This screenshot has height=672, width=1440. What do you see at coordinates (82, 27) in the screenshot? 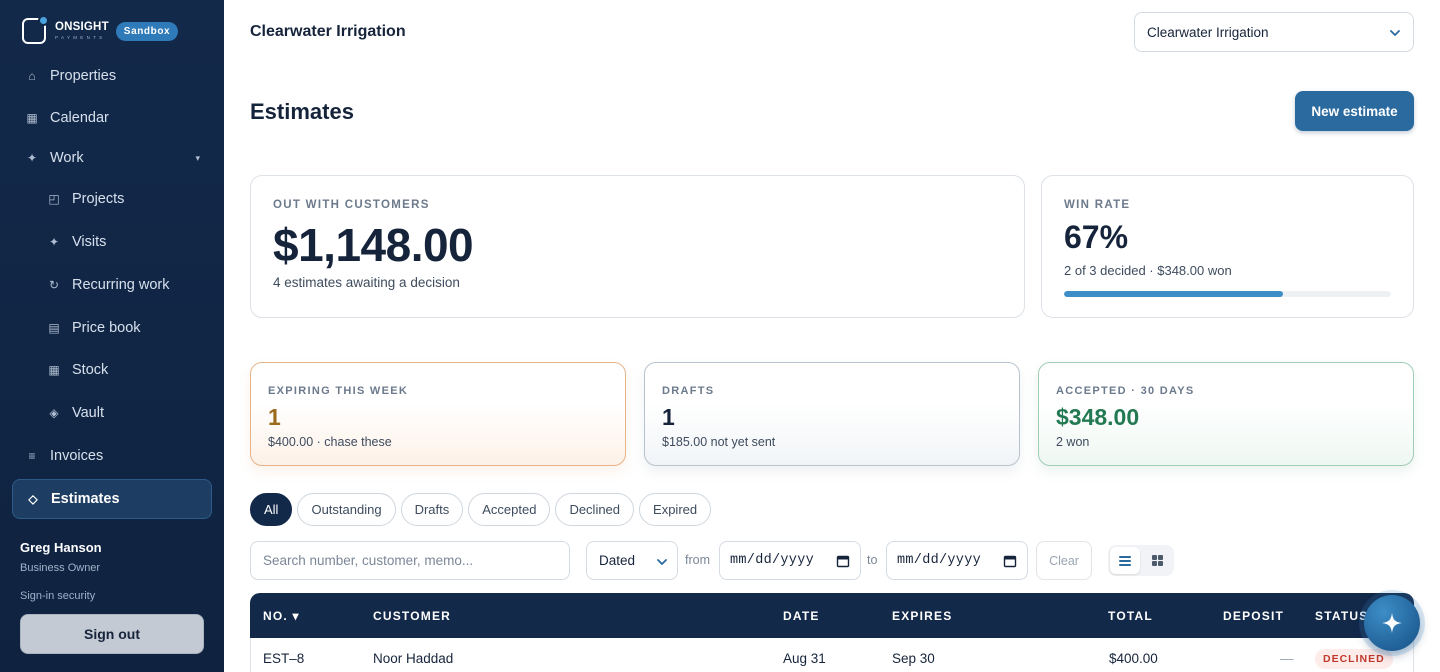
I see `brand-name: ONSIGHT` at bounding box center [82, 27].